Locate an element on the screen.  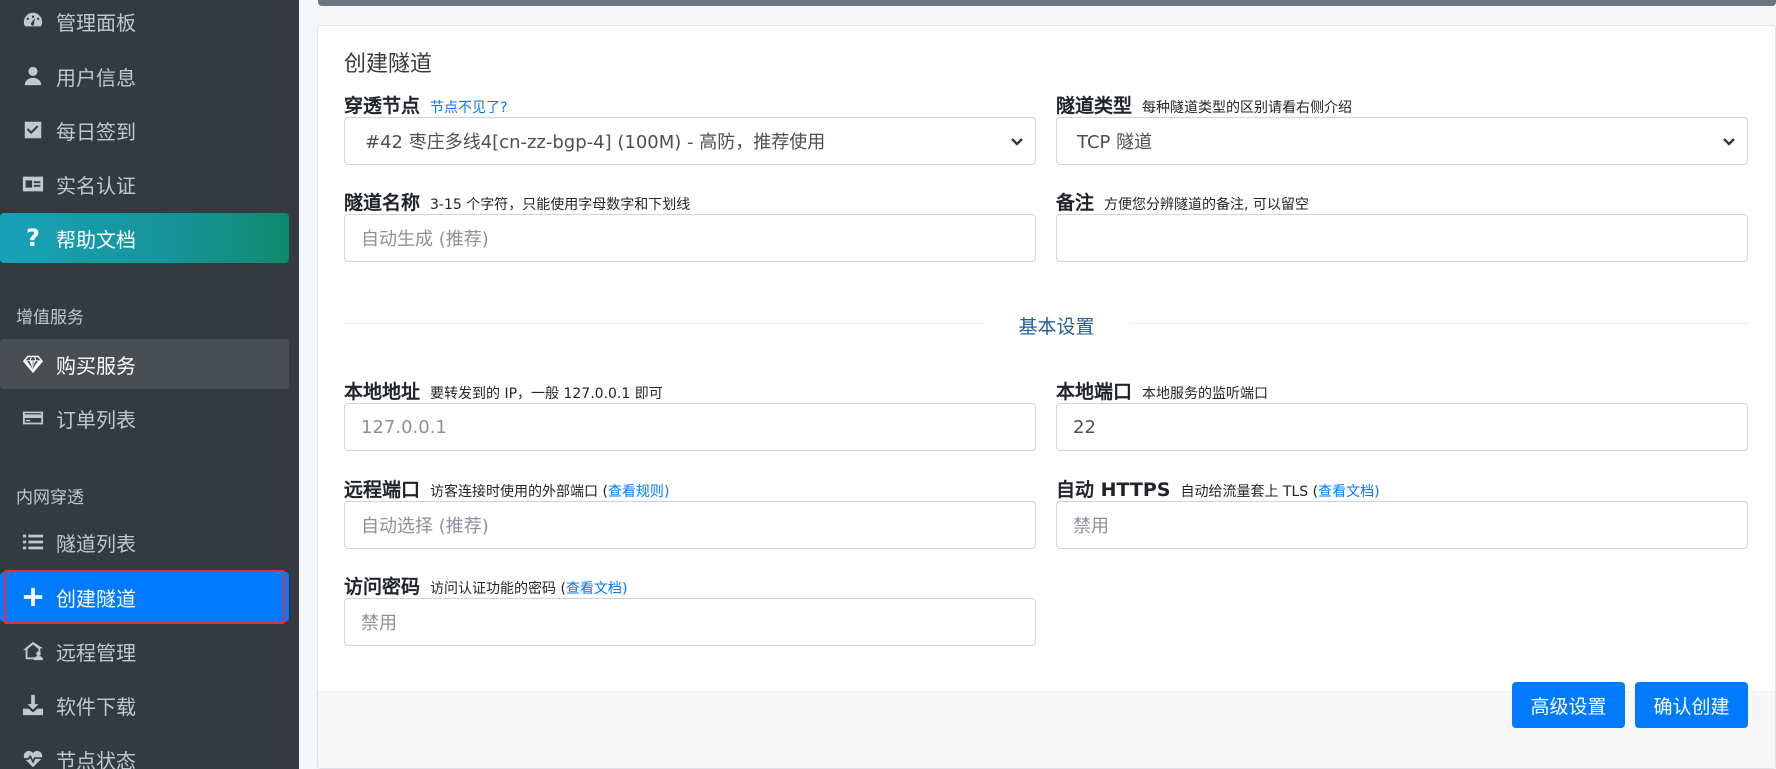
sidebar-item-label: 帮助文档 is located at coordinates (96, 239).